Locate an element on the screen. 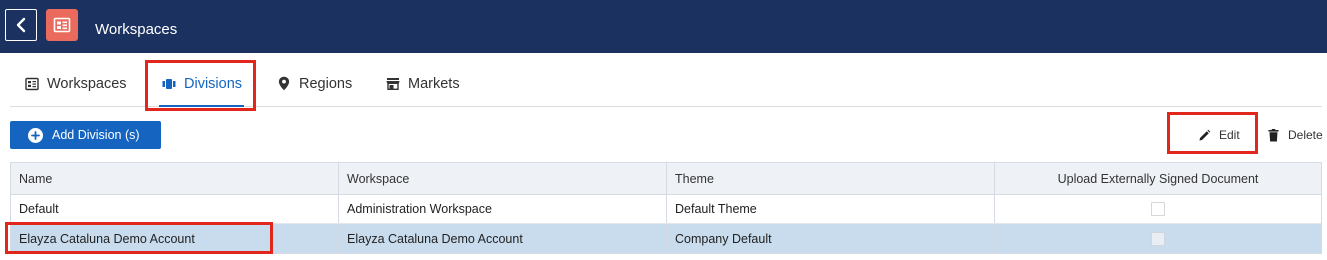 The width and height of the screenshot is (1327, 260). tab-label: Regions is located at coordinates (326, 83).